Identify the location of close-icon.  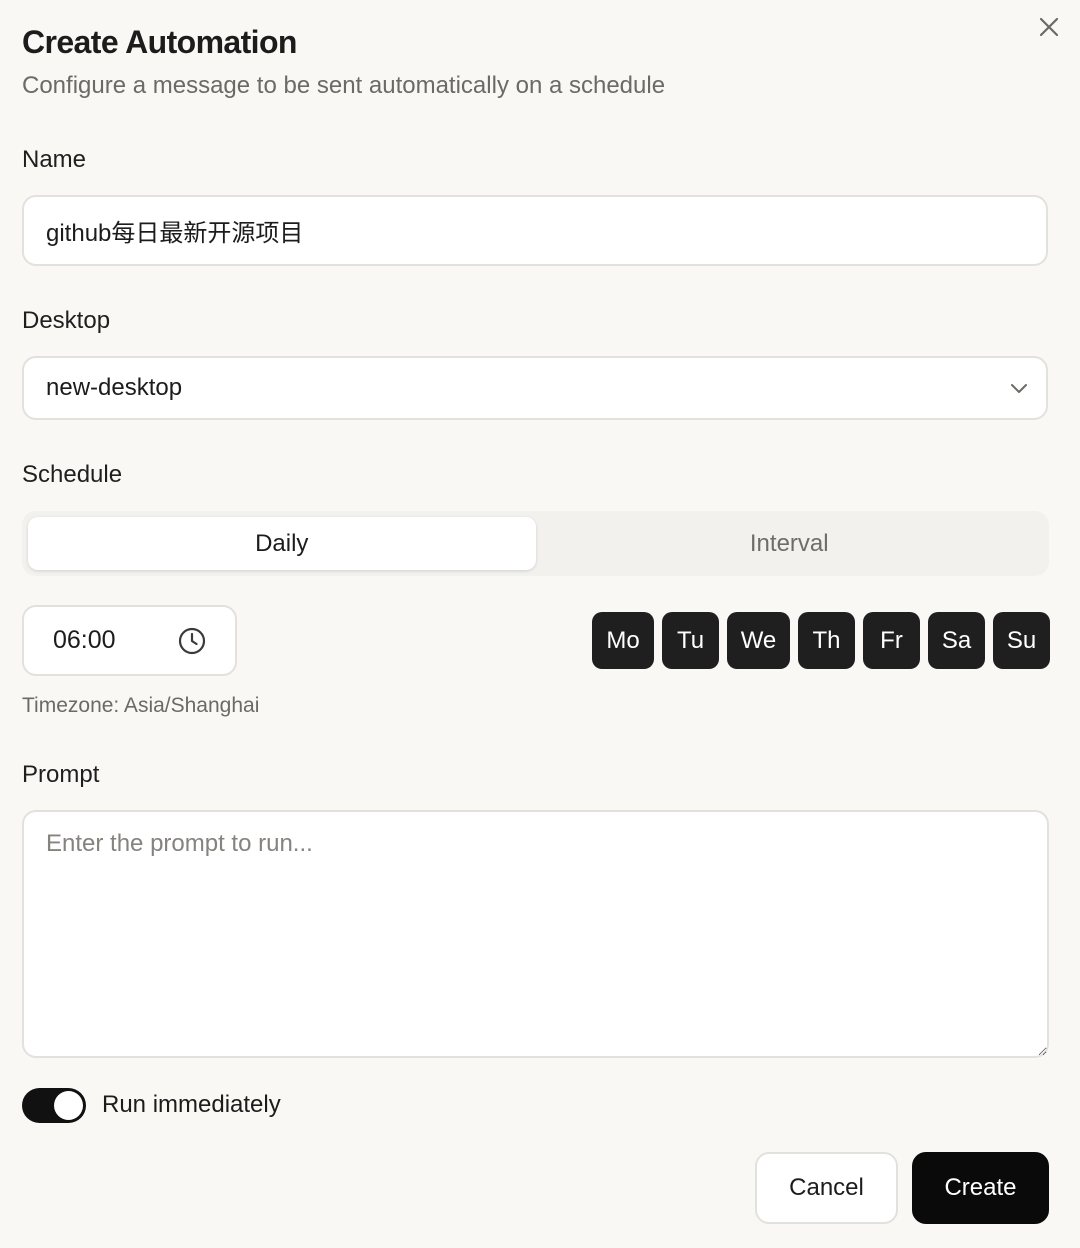
(1049, 27).